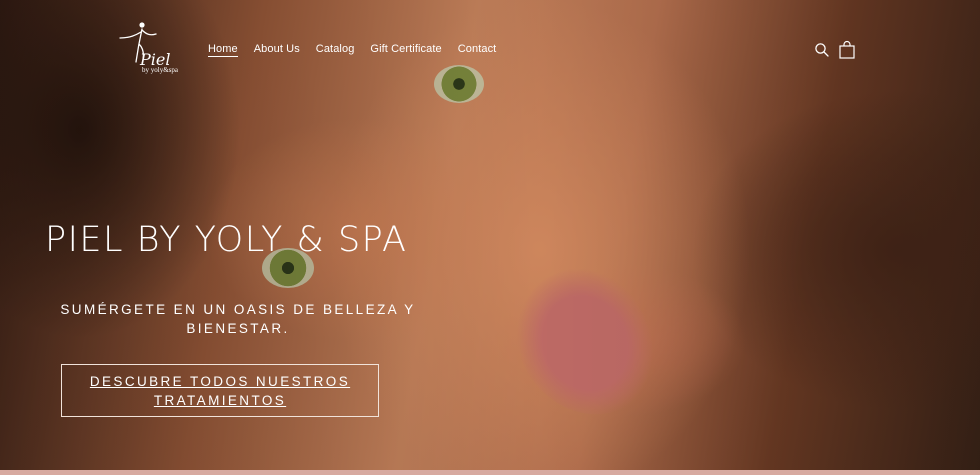  I want to click on search-icon, so click(822, 50).